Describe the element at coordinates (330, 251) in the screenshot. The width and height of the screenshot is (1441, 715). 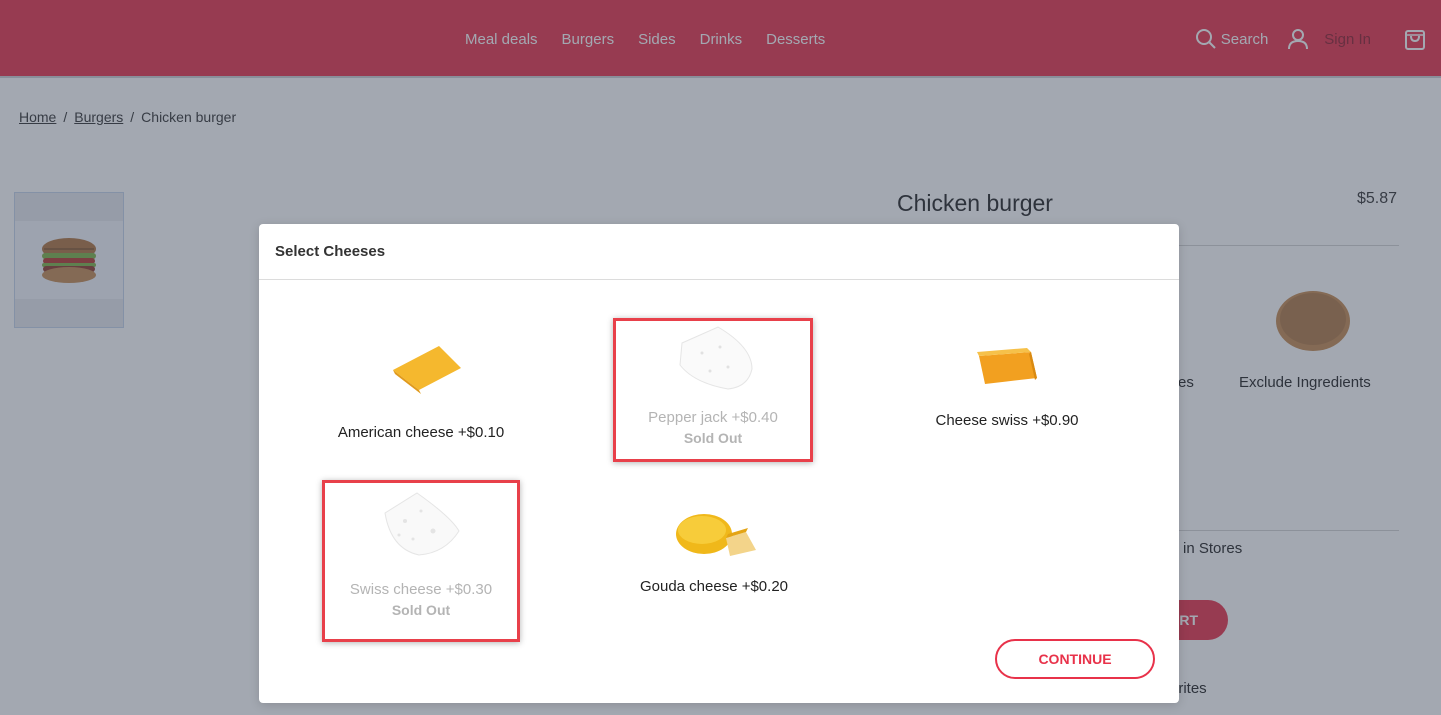
I see `modal-title: Select Cheeses` at that location.